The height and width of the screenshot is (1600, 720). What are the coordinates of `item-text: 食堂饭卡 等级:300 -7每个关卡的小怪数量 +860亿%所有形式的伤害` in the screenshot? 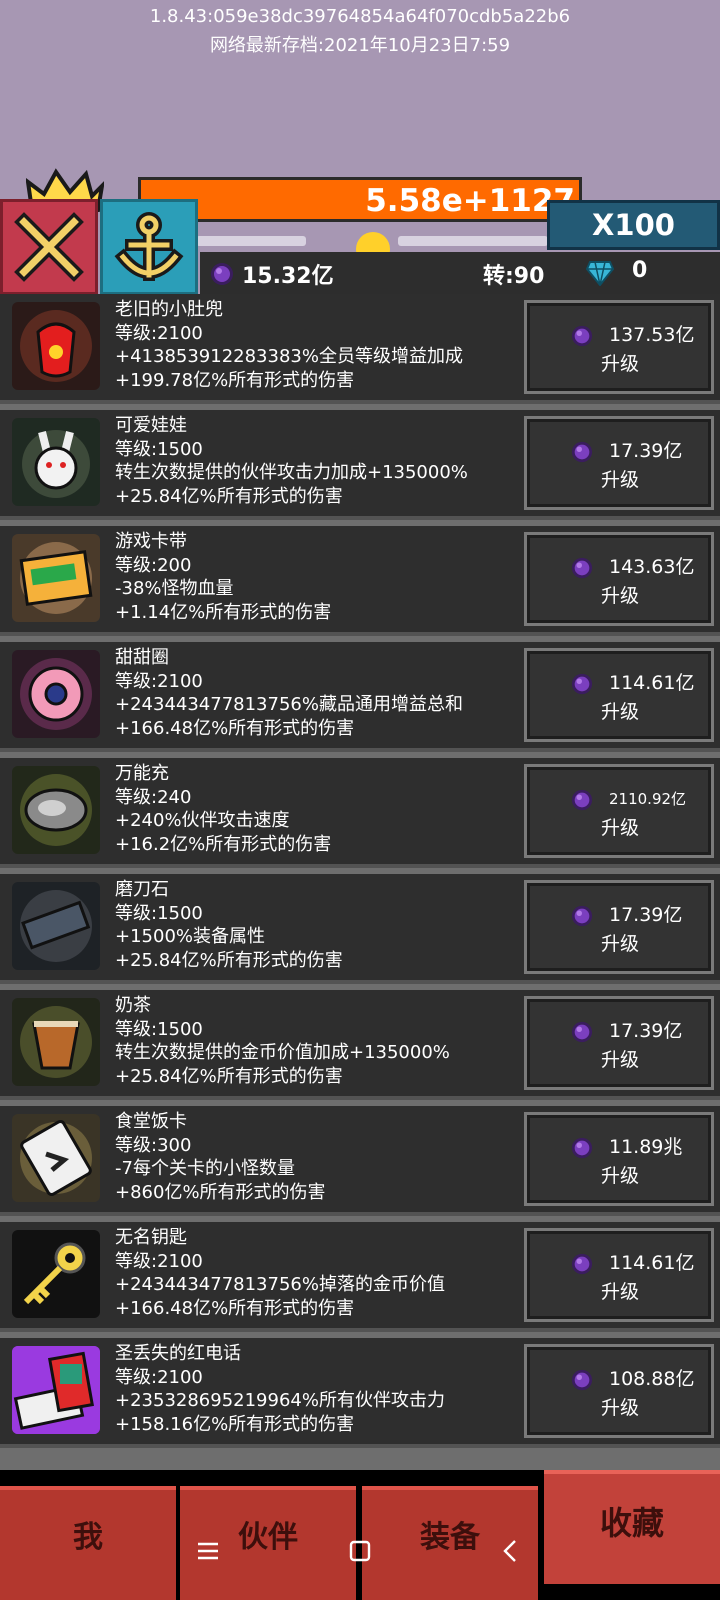 It's located at (220, 1157).